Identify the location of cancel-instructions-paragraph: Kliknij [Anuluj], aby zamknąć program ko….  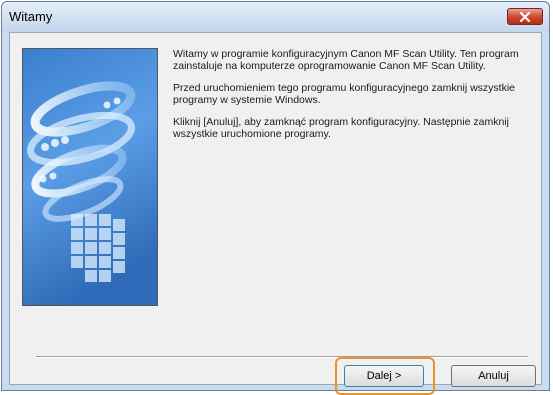
(341, 128).